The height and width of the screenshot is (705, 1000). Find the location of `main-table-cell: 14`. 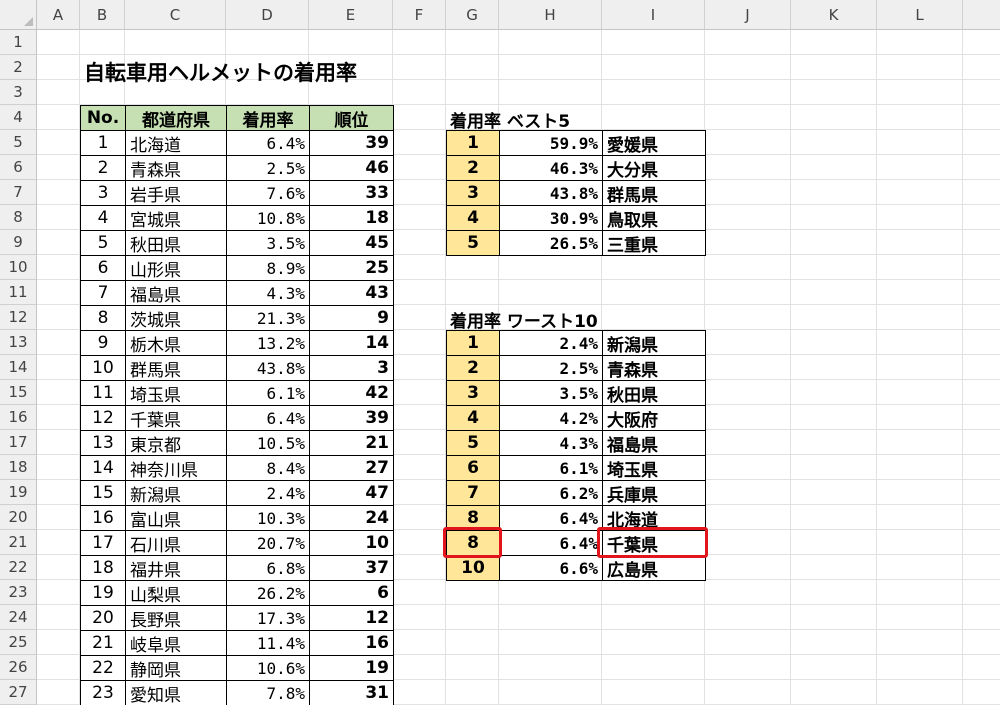

main-table-cell: 14 is located at coordinates (351, 343).